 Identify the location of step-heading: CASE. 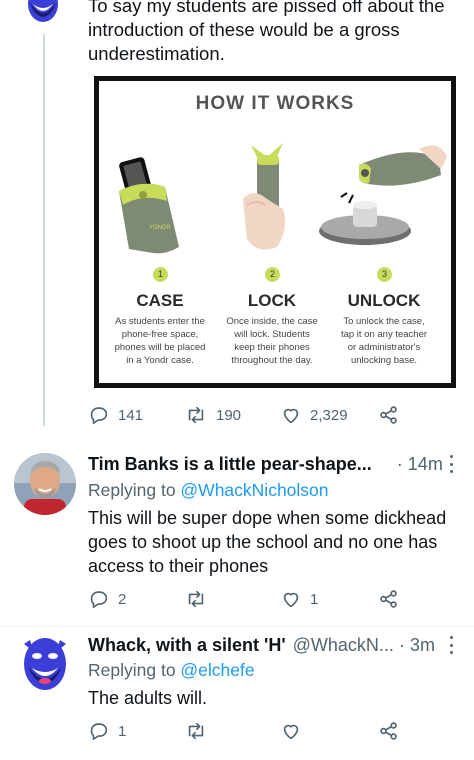
(160, 300).